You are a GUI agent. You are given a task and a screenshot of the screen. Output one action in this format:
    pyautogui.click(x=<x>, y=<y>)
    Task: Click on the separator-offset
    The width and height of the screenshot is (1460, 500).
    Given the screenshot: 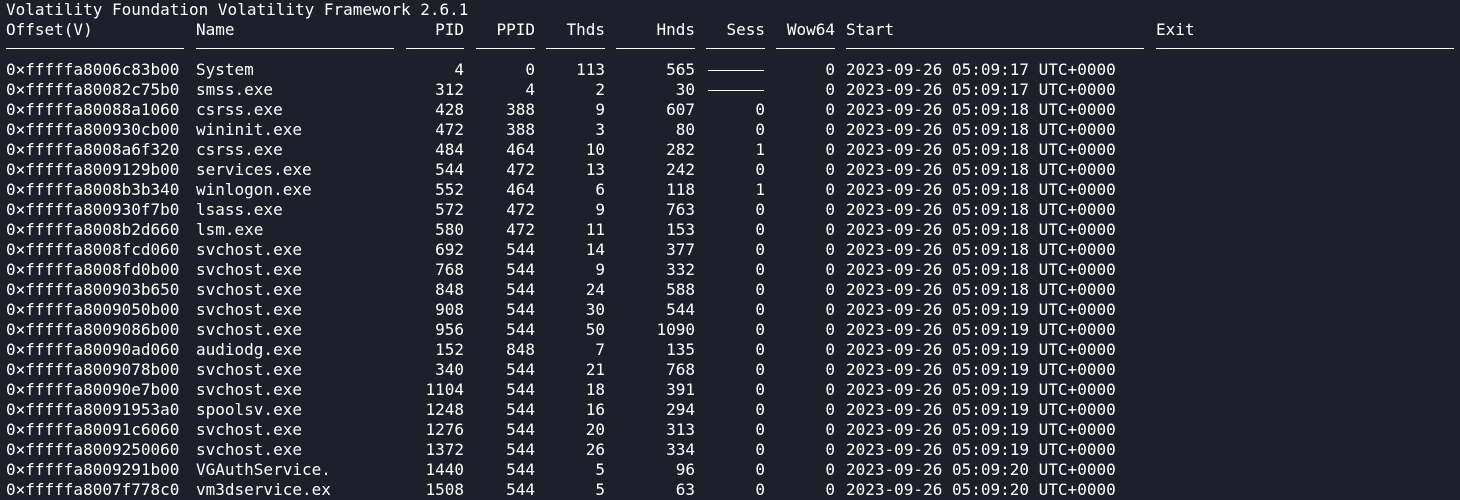 What is the action you would take?
    pyautogui.click(x=95, y=48)
    